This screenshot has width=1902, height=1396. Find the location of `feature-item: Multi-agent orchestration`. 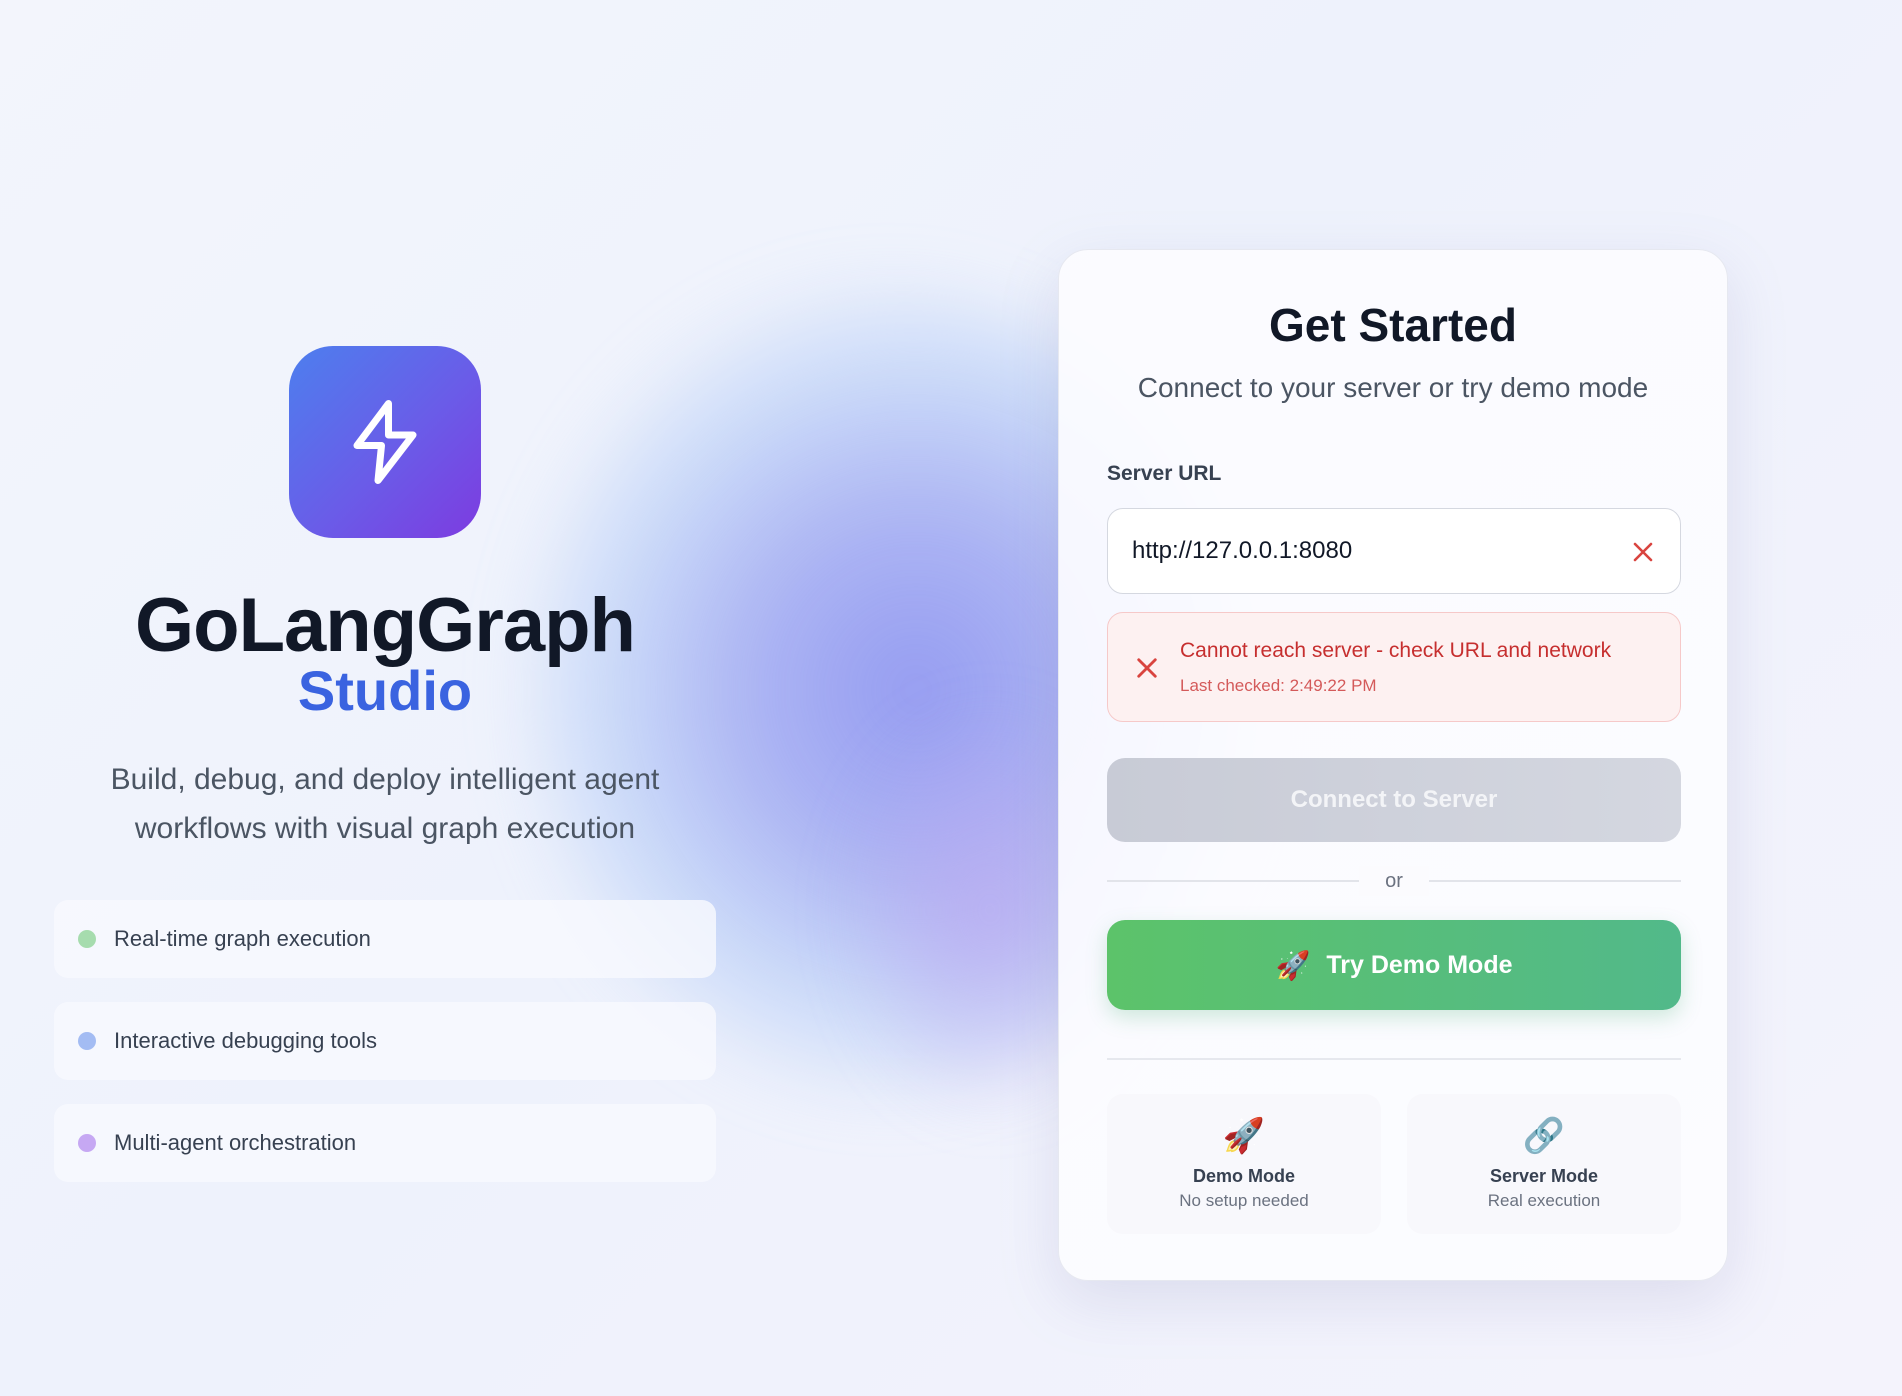

feature-item: Multi-agent orchestration is located at coordinates (385, 1143).